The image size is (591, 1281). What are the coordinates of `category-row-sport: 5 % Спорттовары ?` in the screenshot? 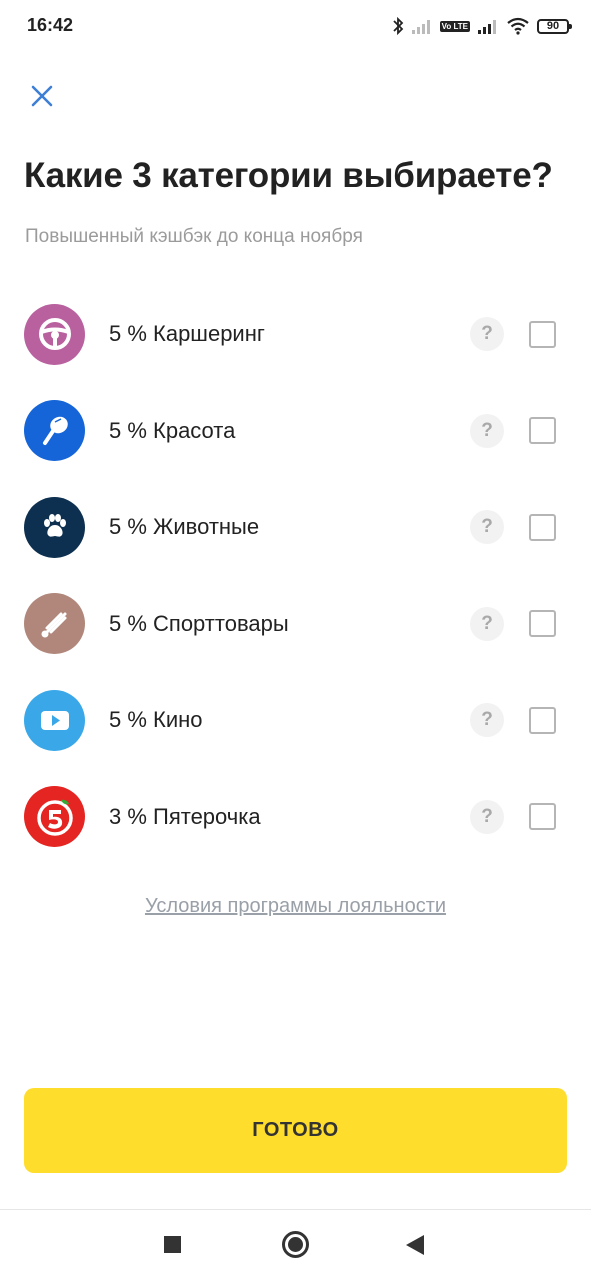 It's located at (295, 624).